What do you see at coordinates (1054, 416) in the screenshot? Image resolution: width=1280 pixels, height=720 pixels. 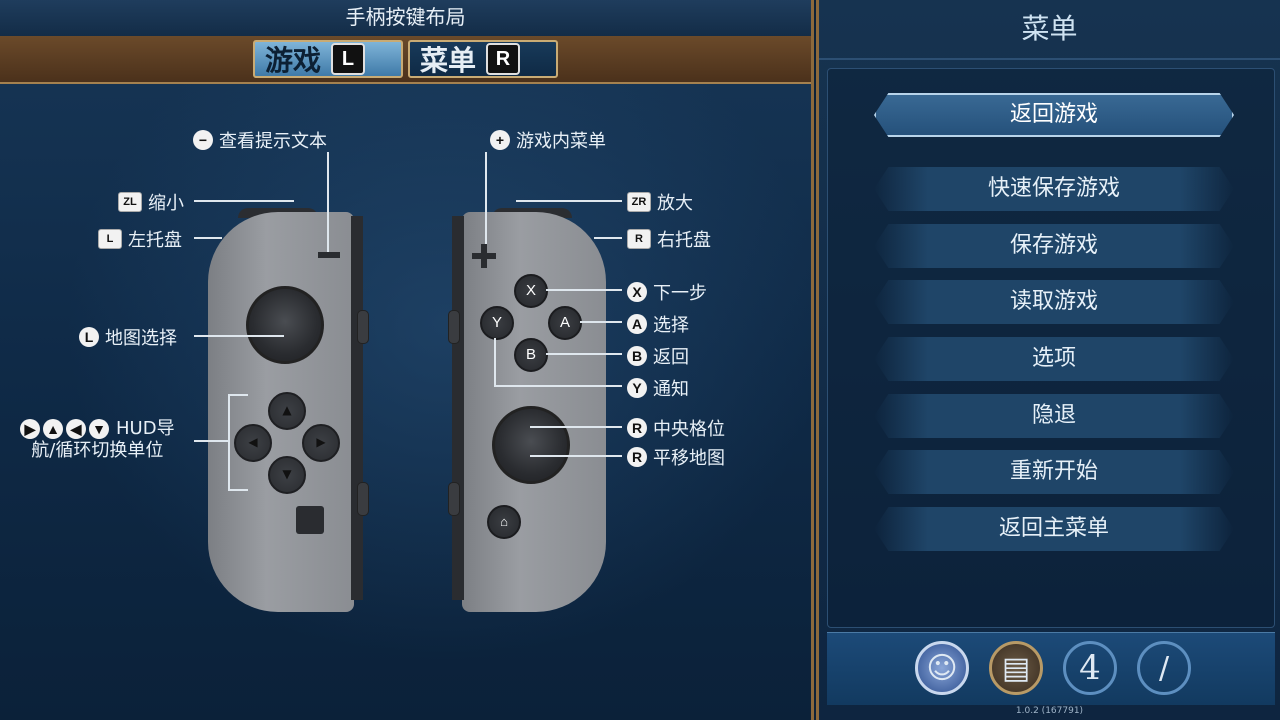 I see `menu-item-retire: 隐退` at bounding box center [1054, 416].